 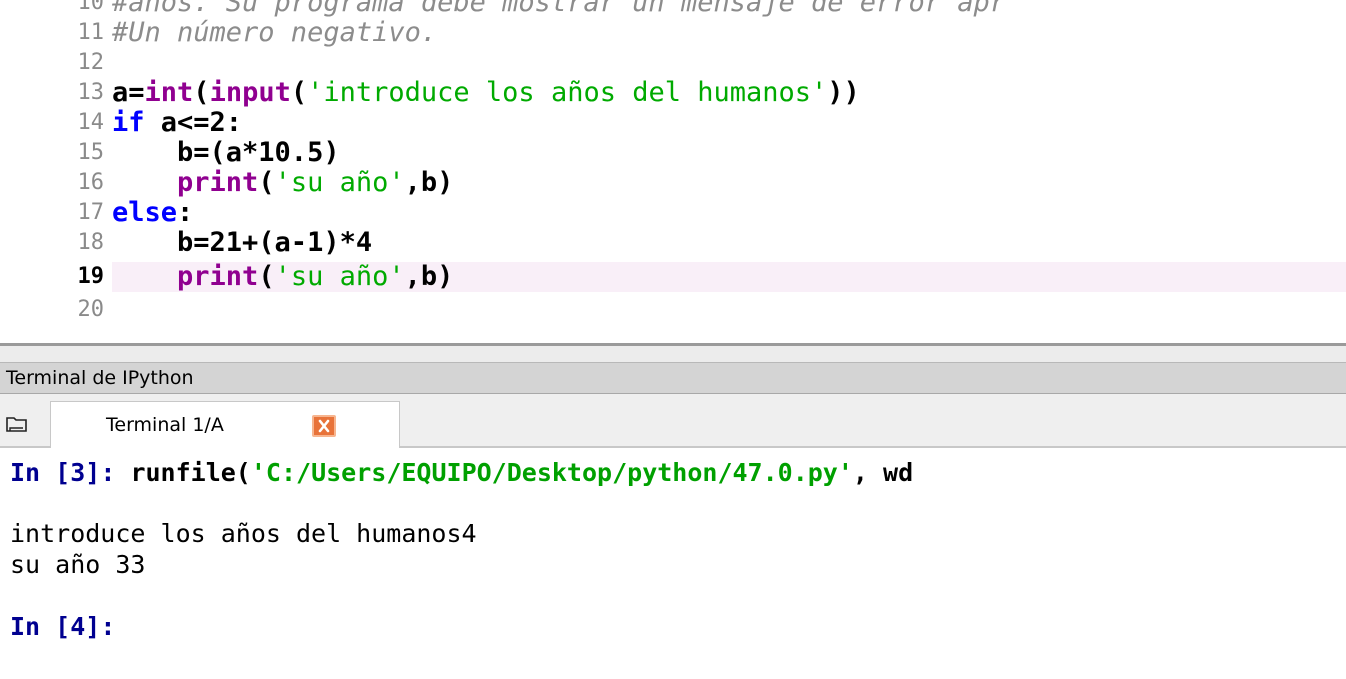 What do you see at coordinates (324, 426) in the screenshot?
I see `close-icon` at bounding box center [324, 426].